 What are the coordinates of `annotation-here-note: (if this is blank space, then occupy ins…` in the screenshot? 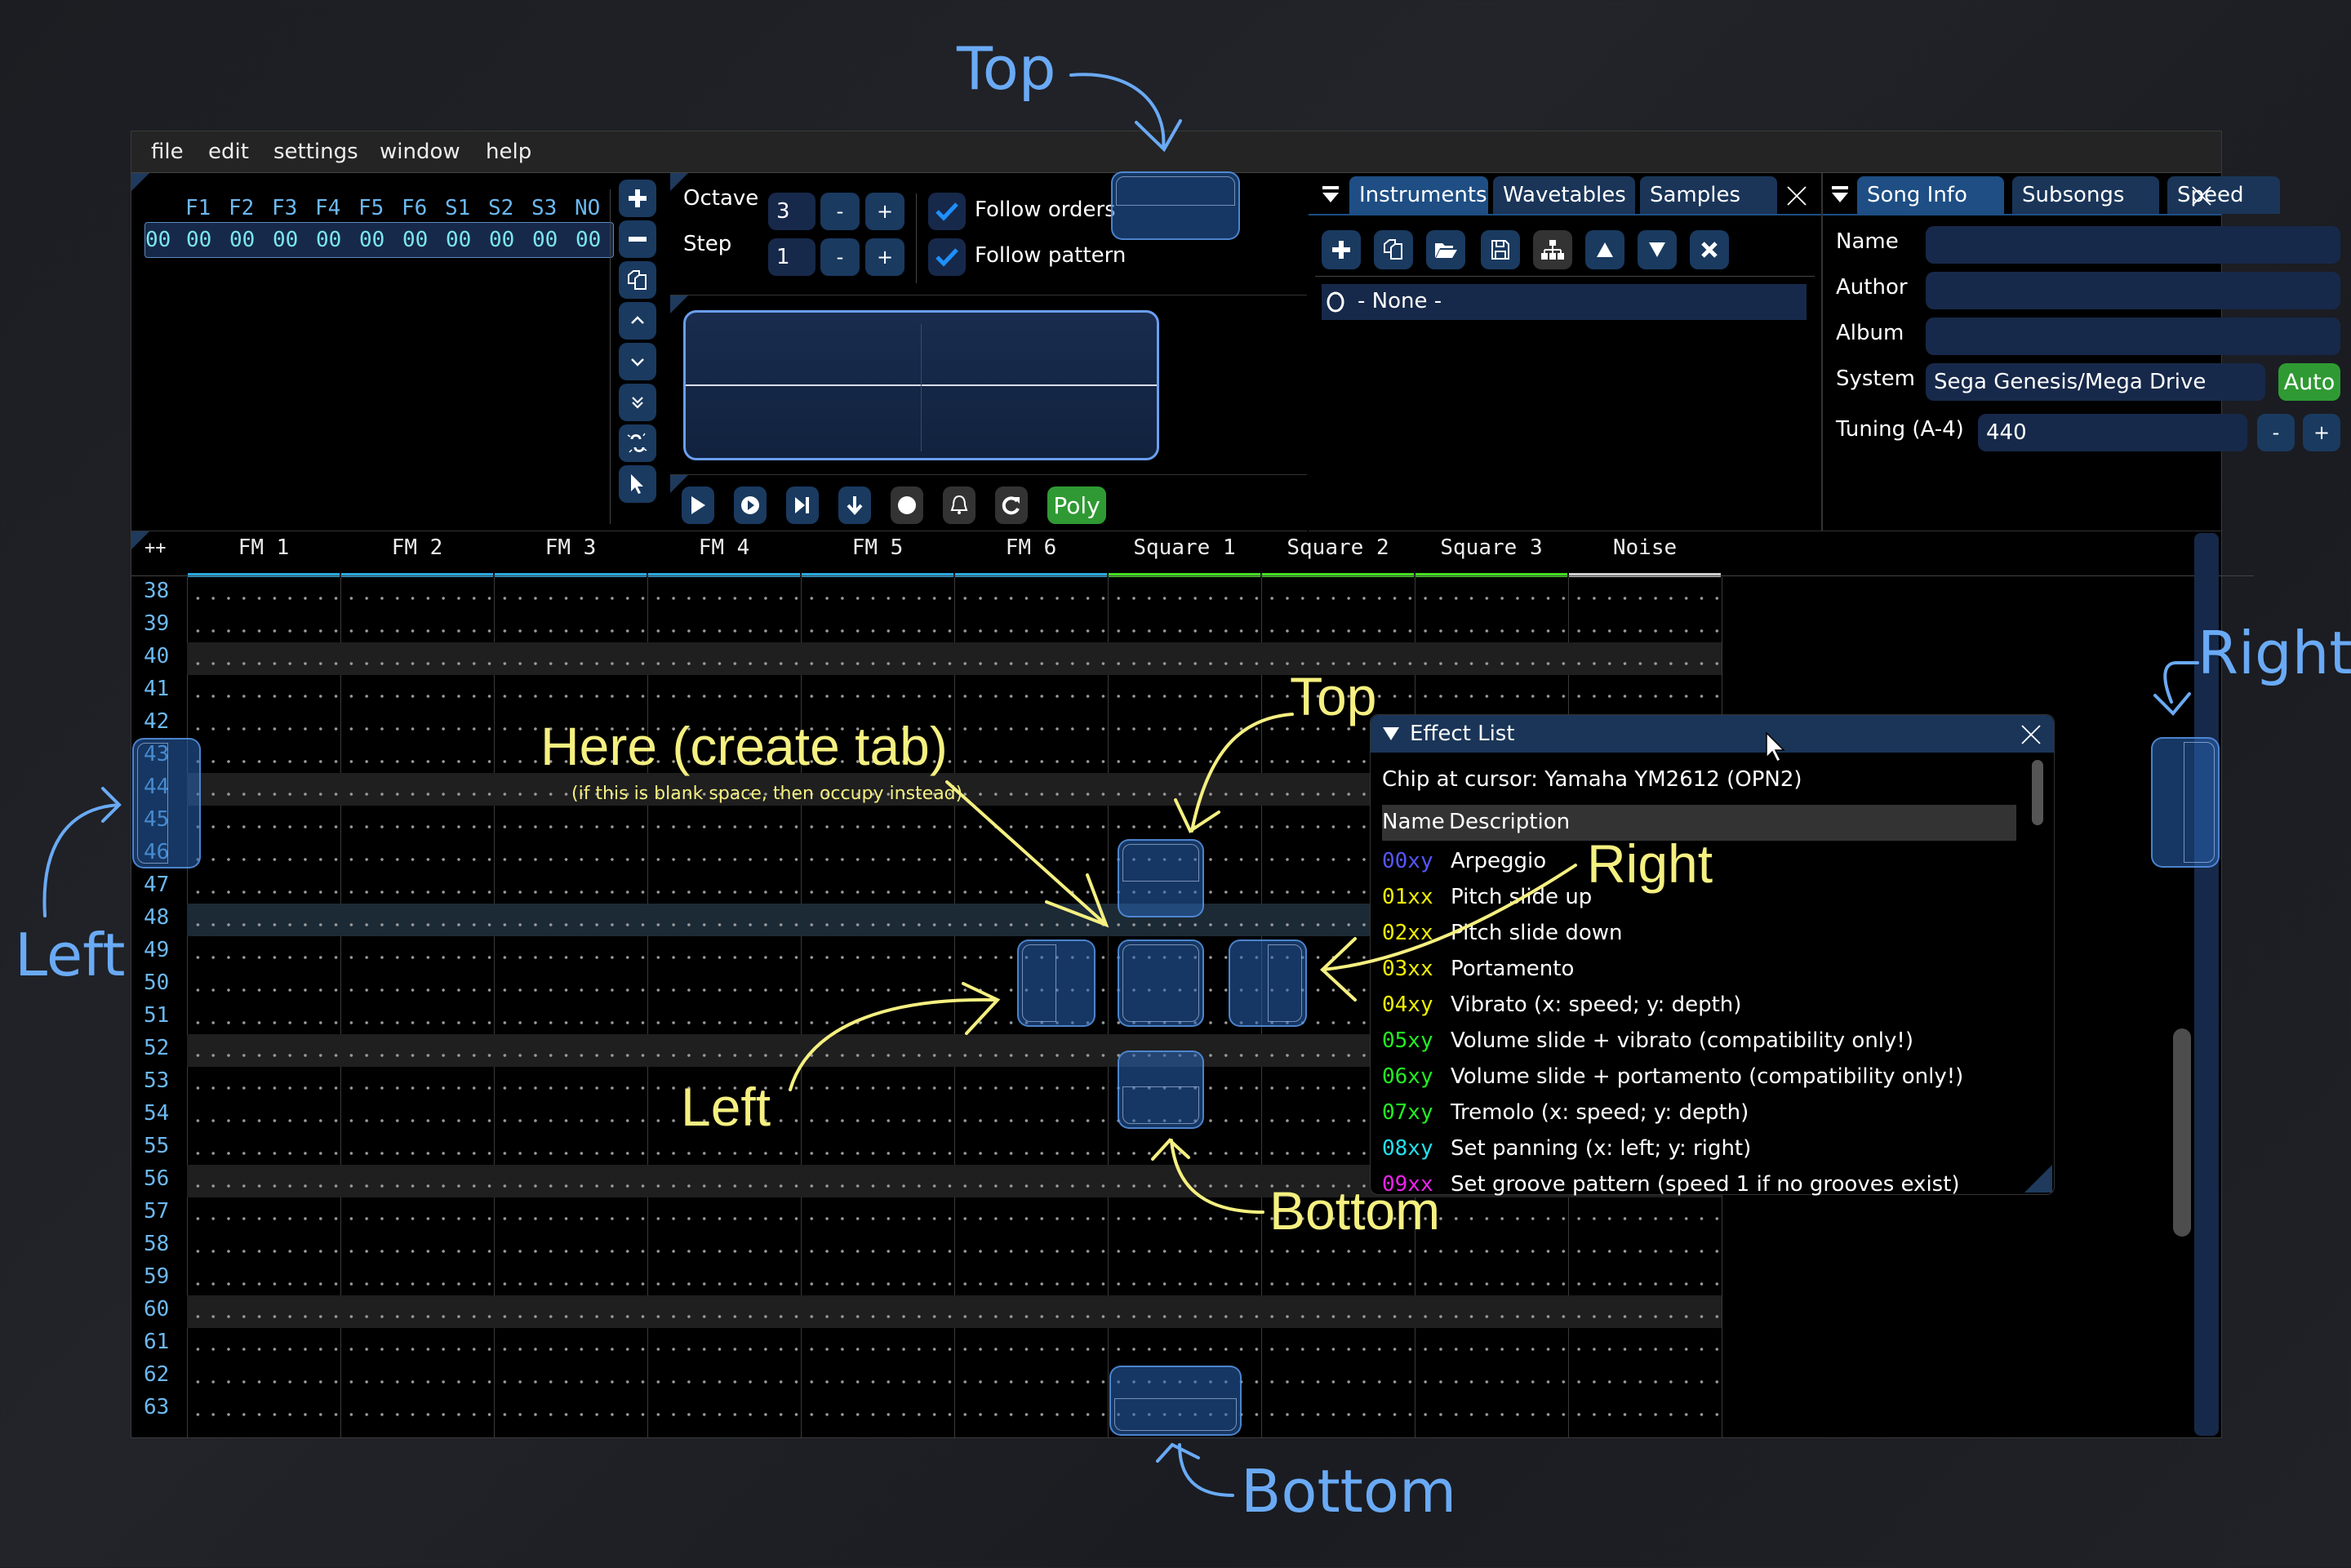 It's located at (767, 794).